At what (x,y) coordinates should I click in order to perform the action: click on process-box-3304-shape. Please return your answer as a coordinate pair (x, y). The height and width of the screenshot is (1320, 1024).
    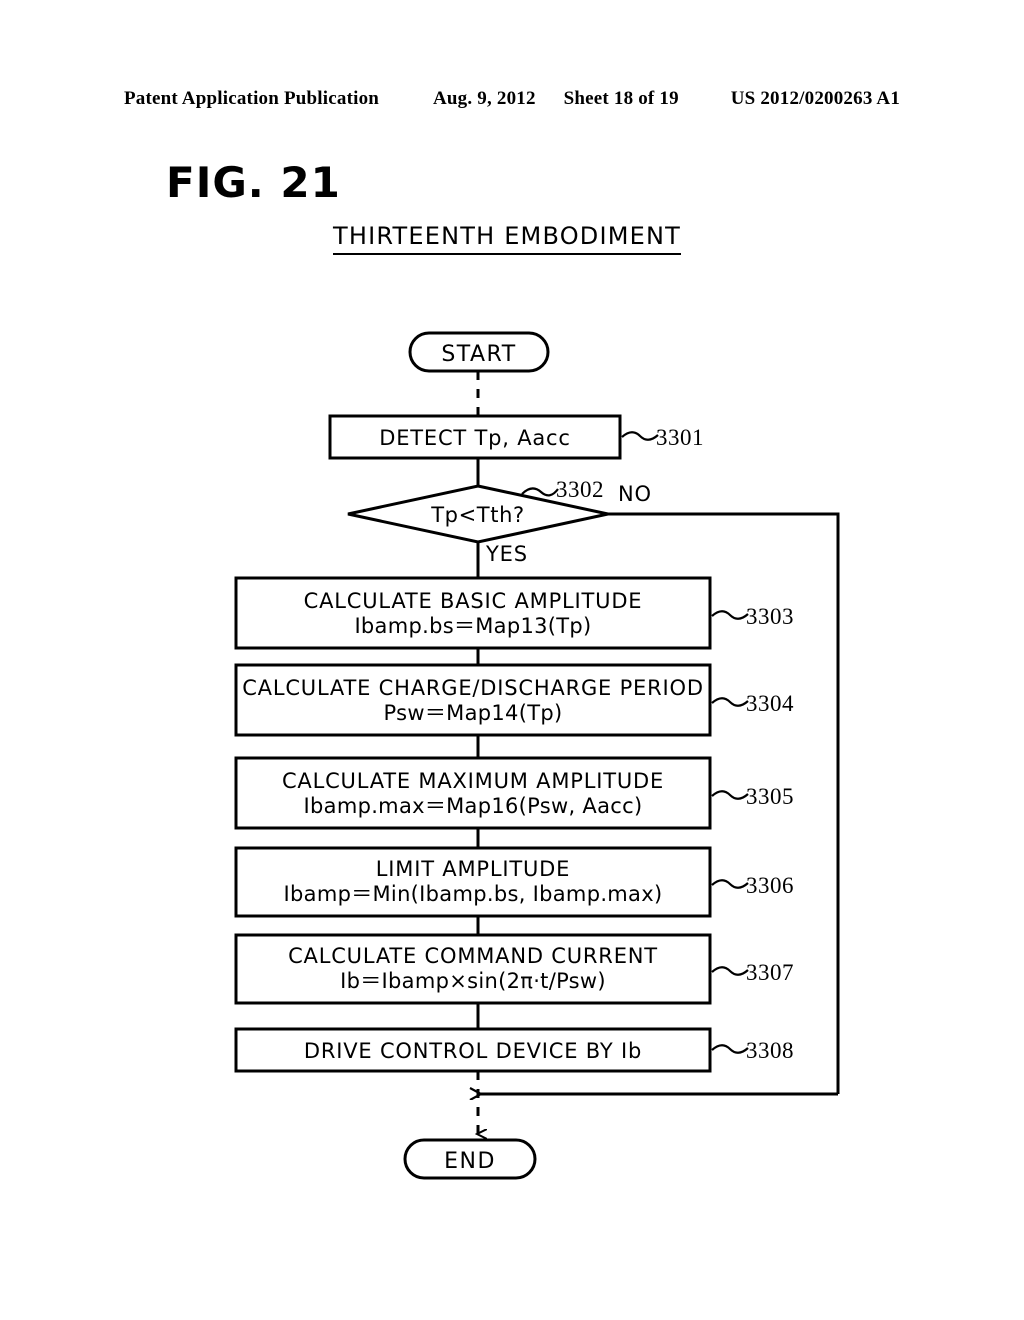
    Looking at the image, I should click on (473, 700).